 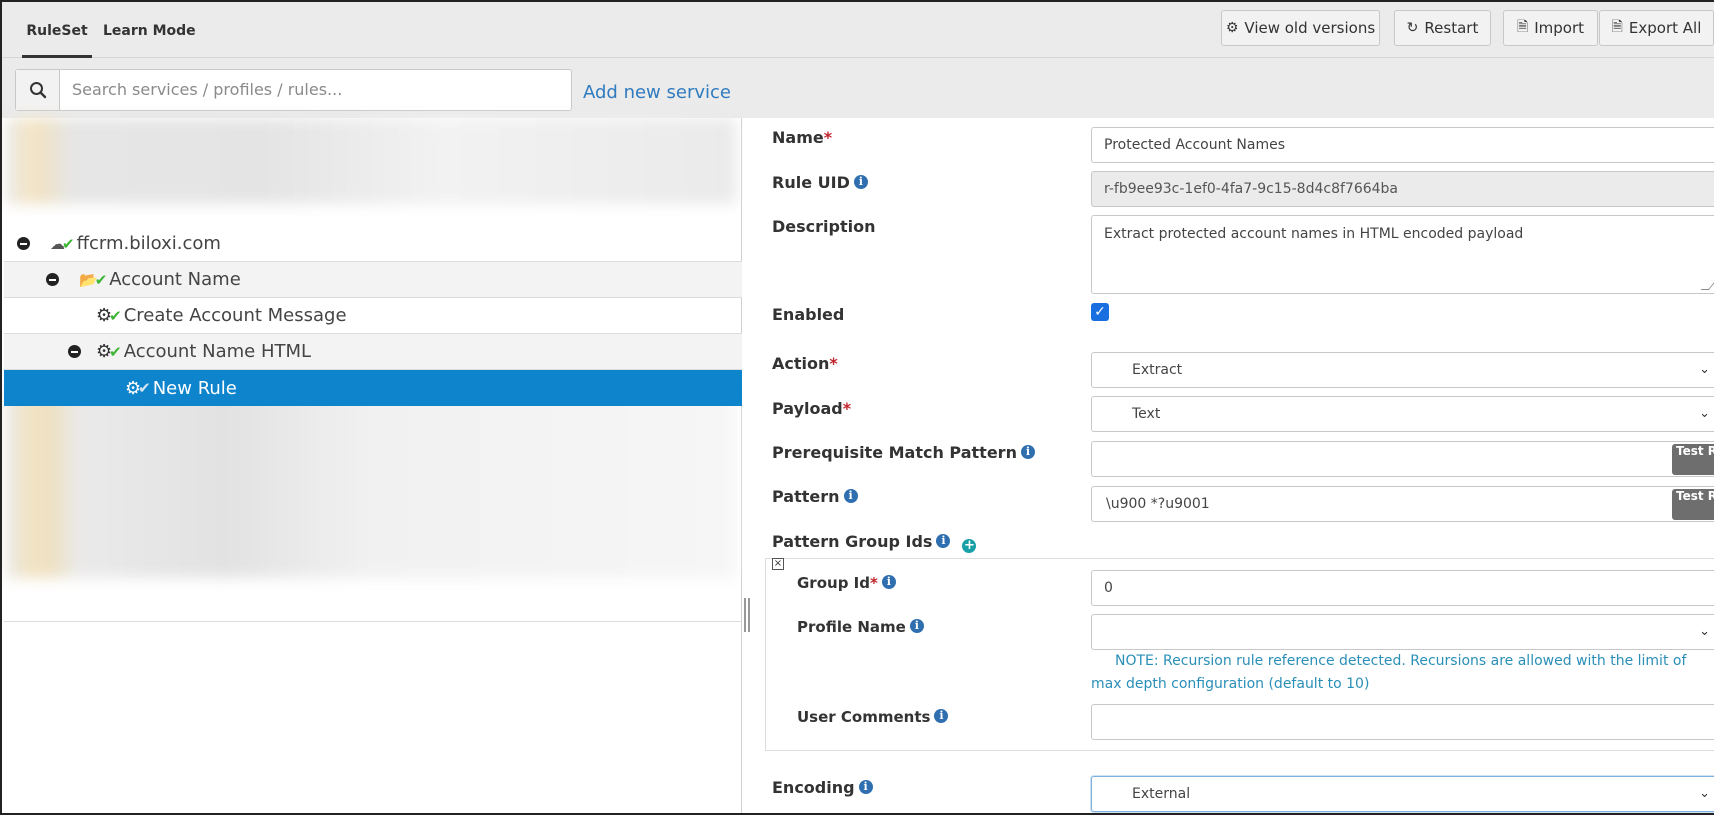 I want to click on gear-icon: ⚙, so click(x=1232, y=28).